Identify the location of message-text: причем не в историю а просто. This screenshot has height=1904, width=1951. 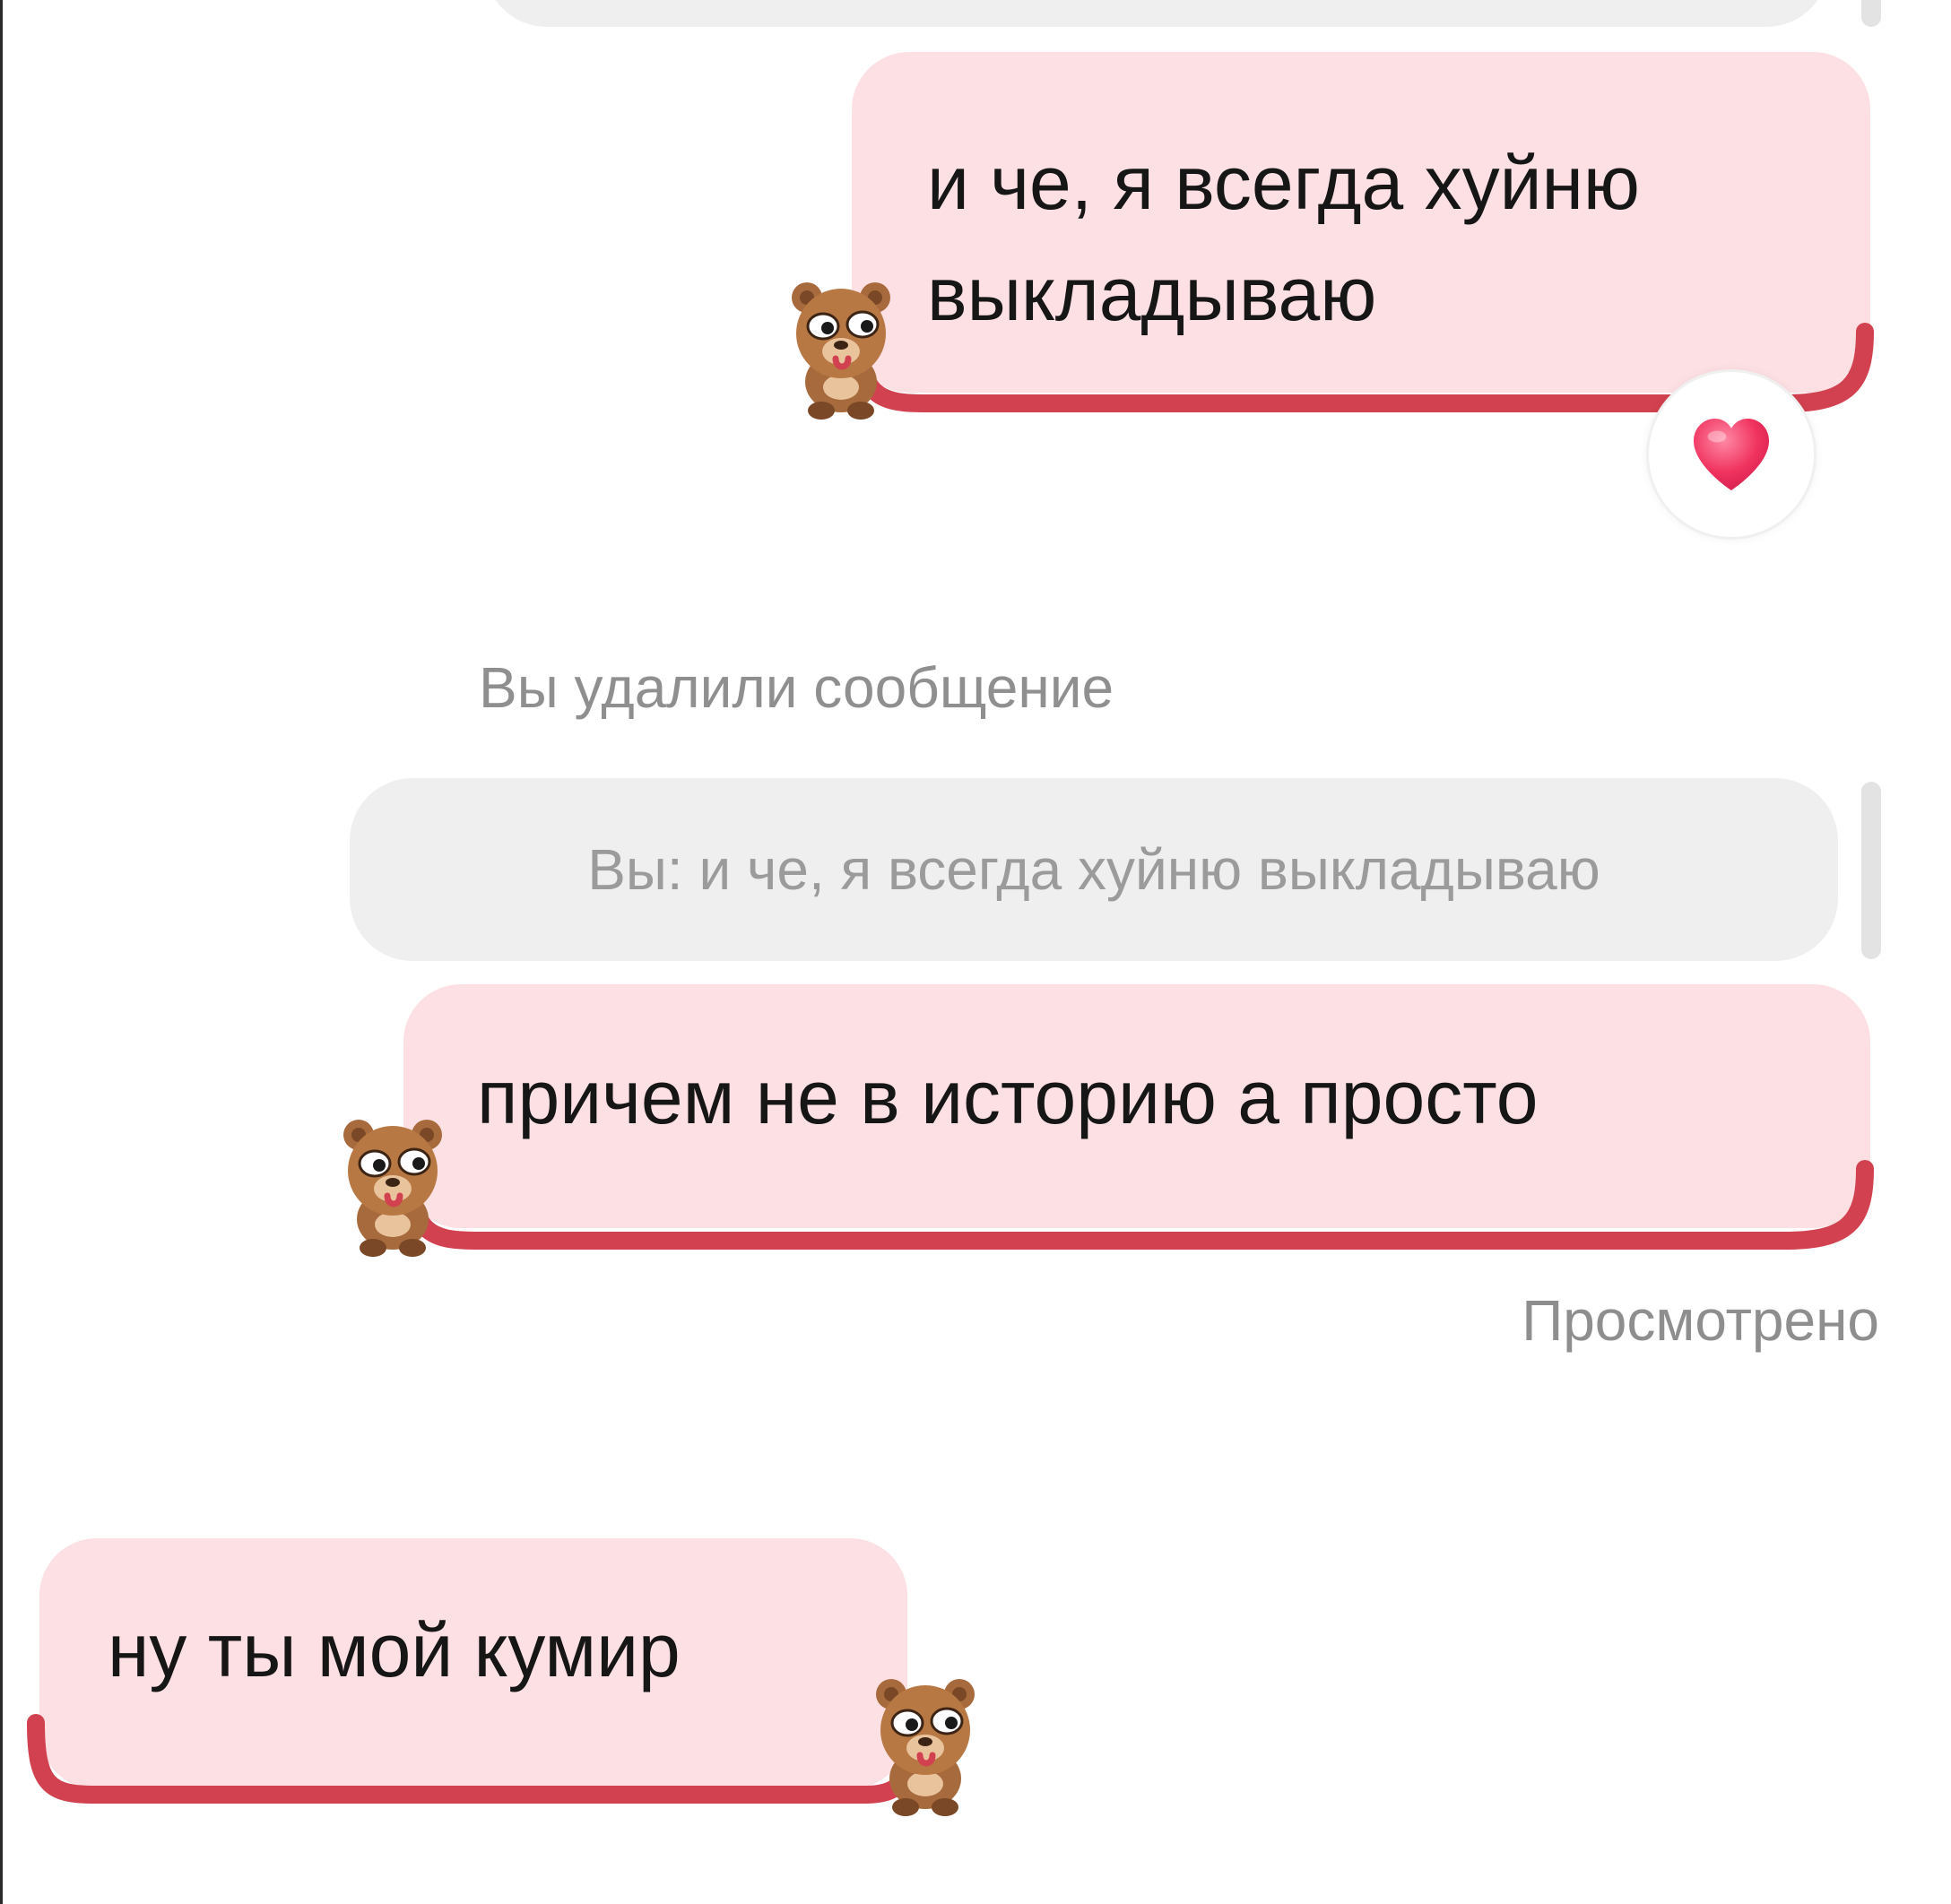
(1008, 1097).